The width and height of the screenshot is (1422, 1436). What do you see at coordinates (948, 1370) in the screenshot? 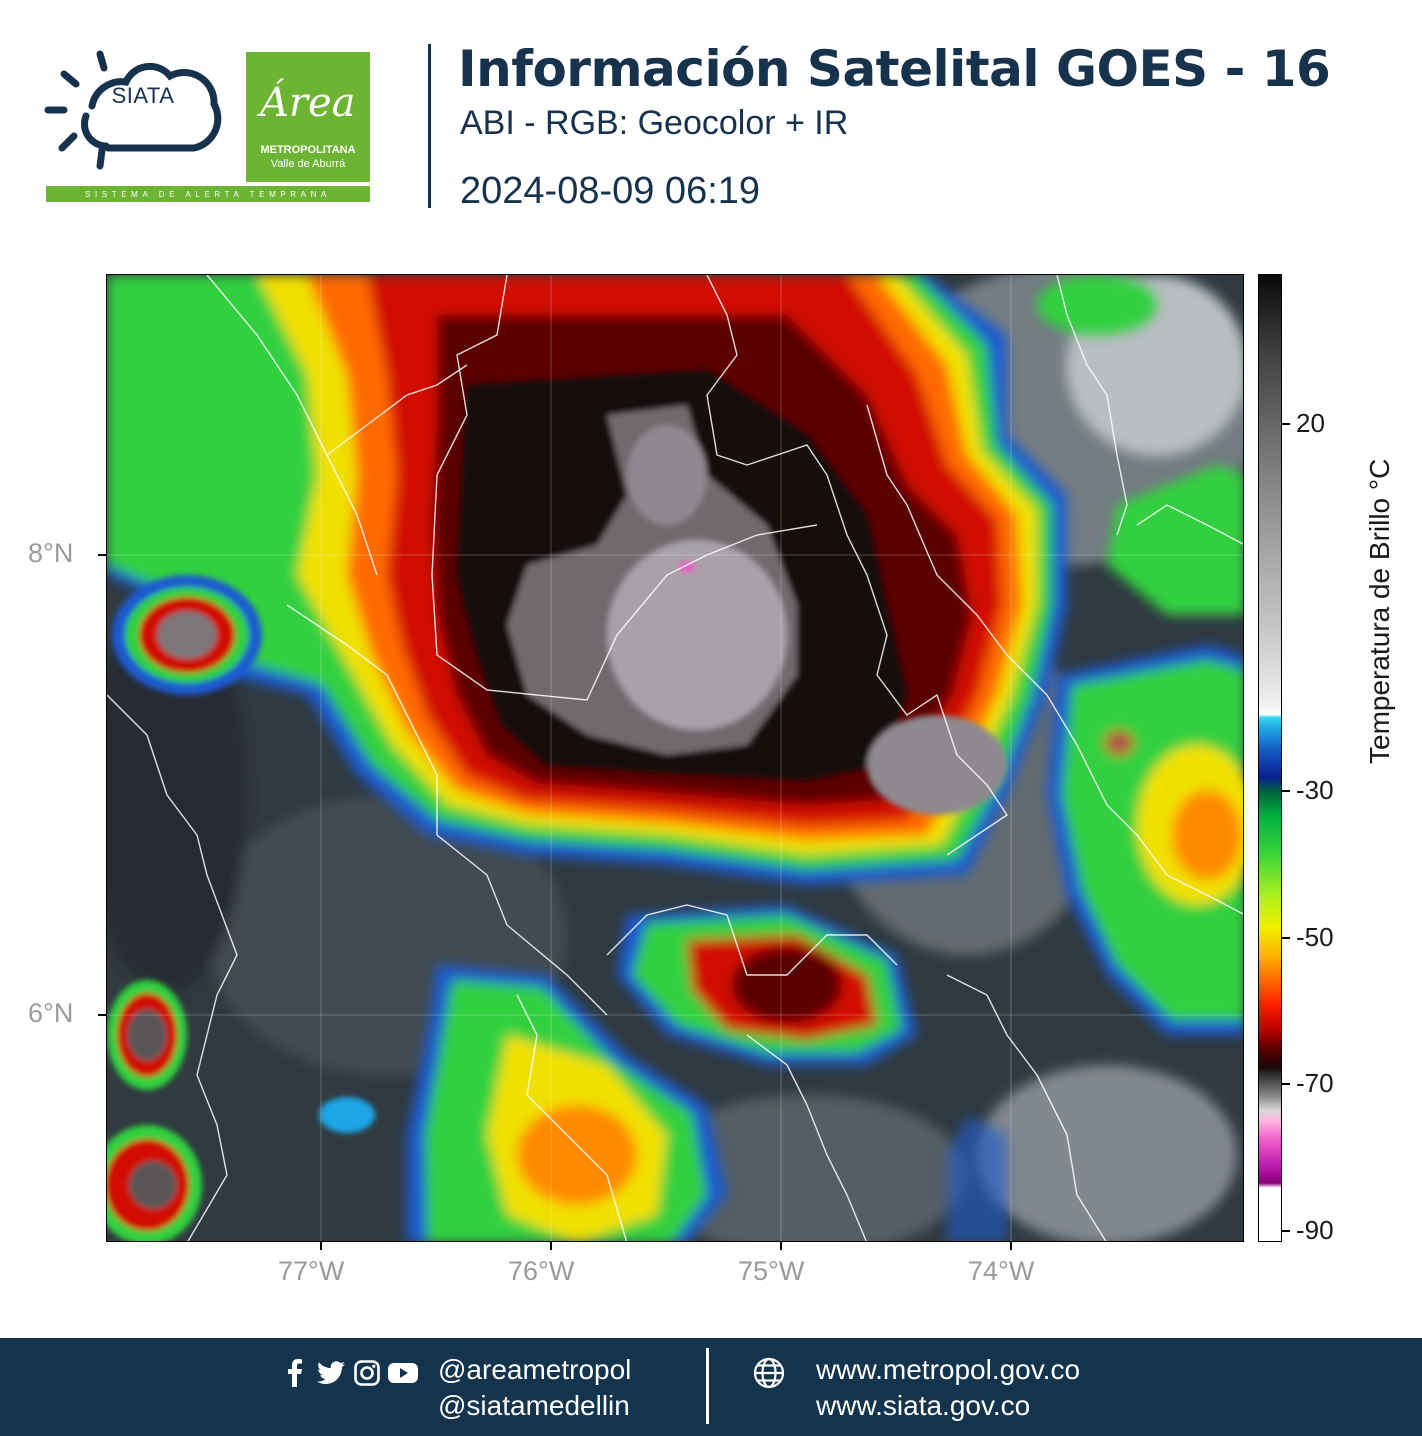
I see `link-metropol: www.metropol.gov.co` at bounding box center [948, 1370].